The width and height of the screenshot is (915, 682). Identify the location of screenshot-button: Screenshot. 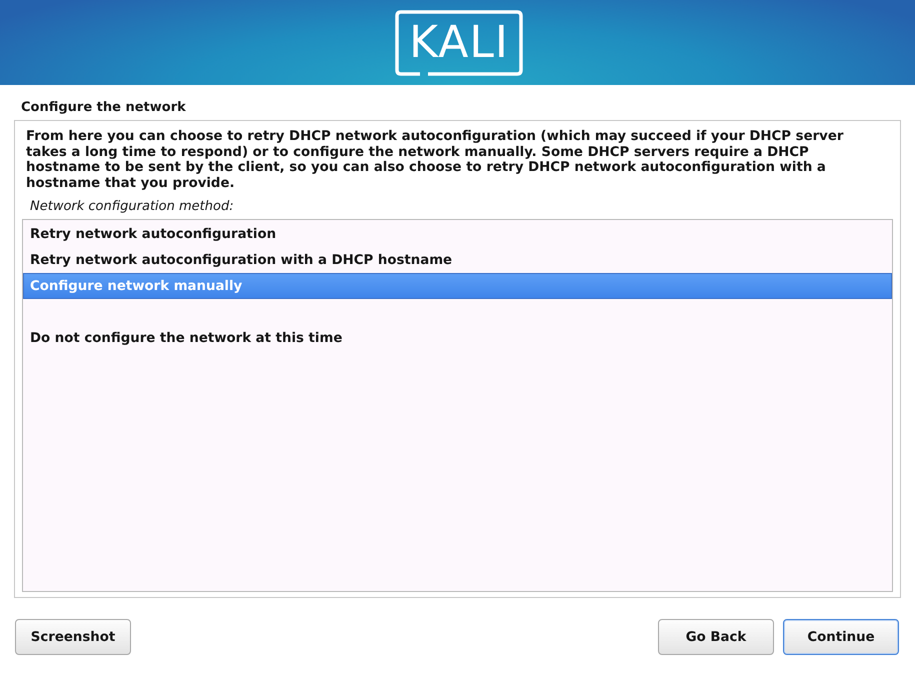
(73, 637).